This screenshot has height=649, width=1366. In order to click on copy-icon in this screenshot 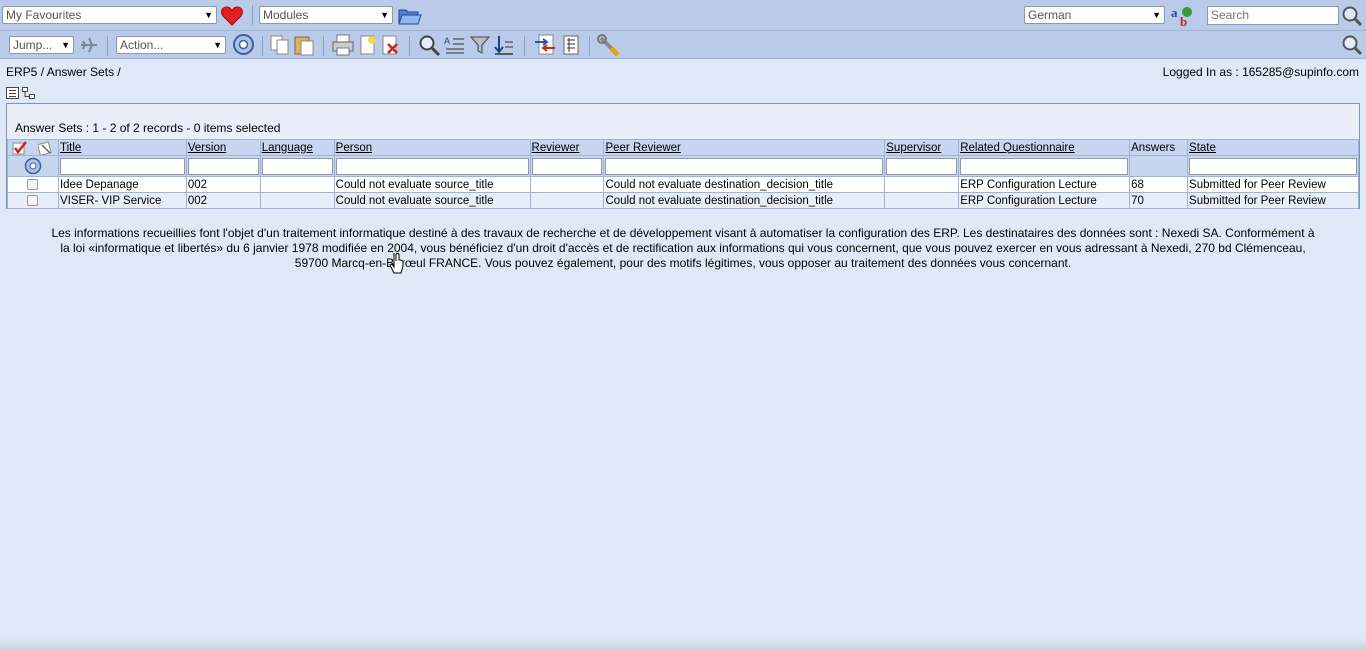, I will do `click(280, 45)`.